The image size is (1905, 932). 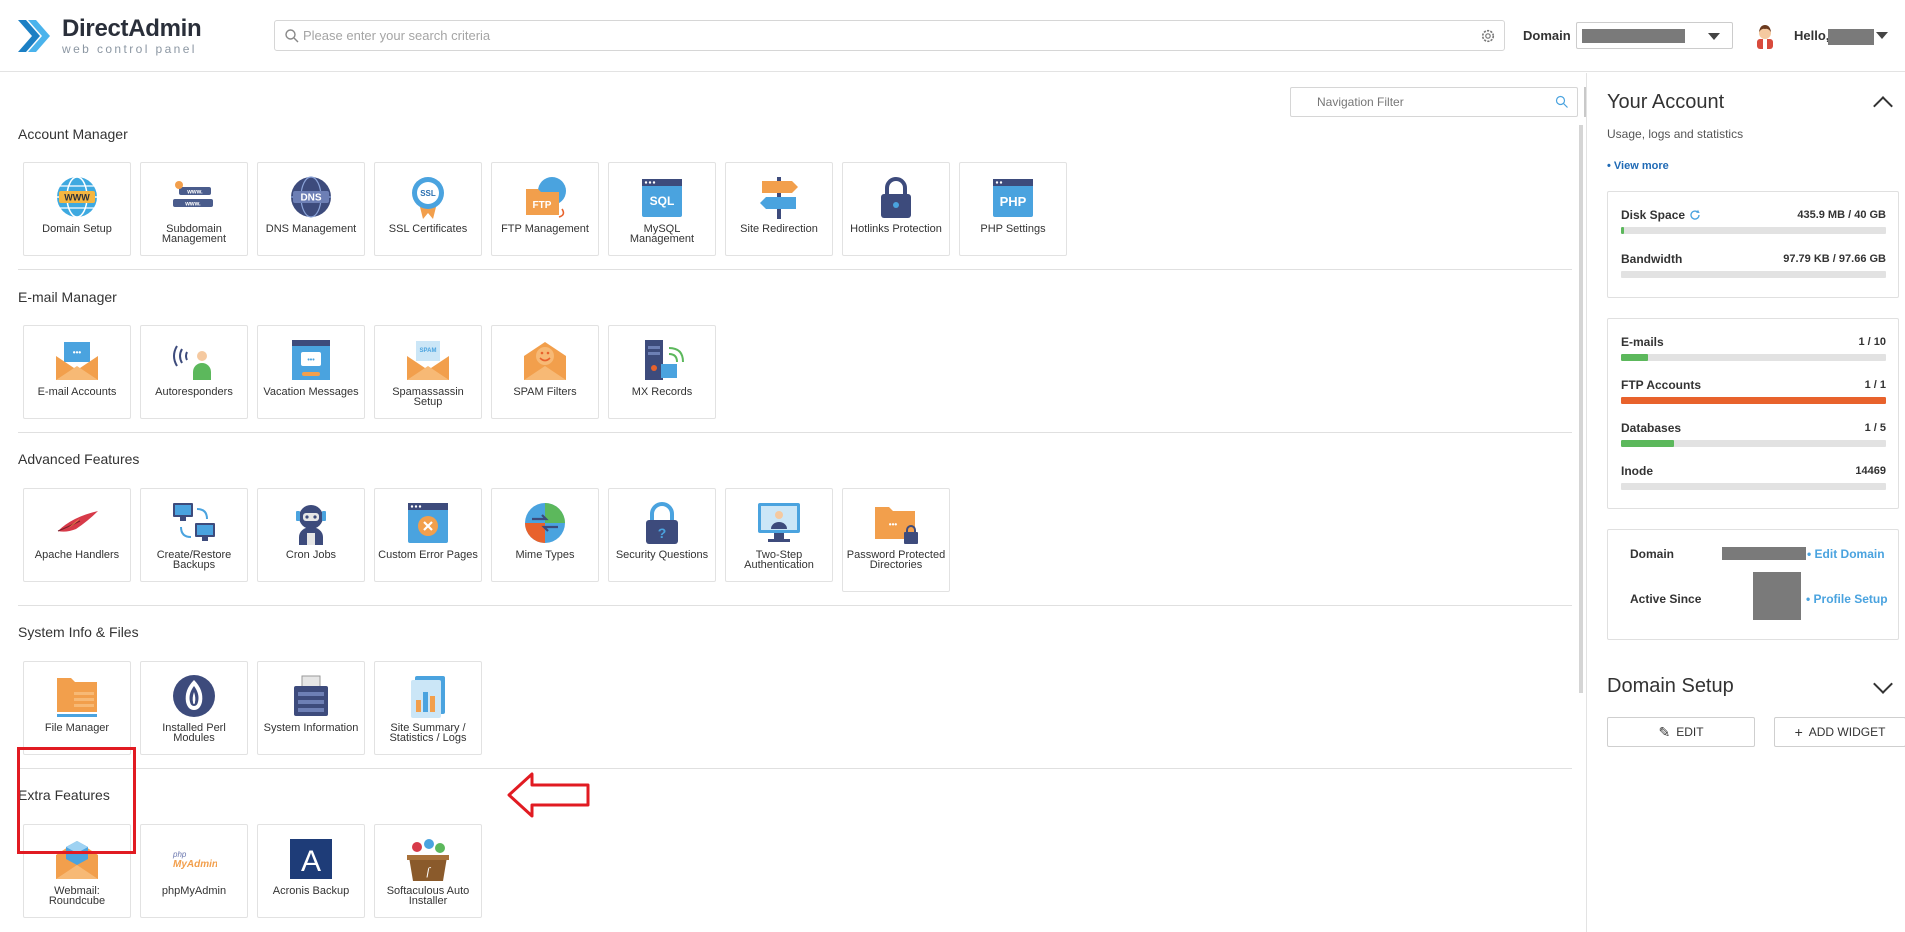 I want to click on tile-spam-filters: SPAM Filters, so click(x=545, y=372).